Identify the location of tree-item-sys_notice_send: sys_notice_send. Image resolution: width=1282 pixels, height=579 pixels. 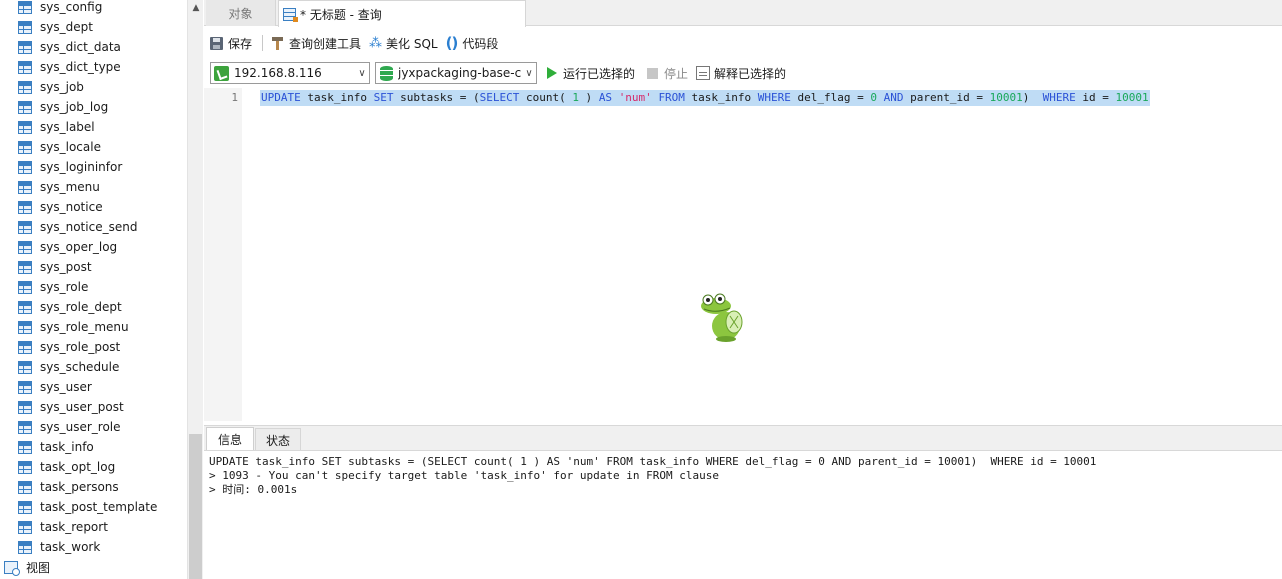
(77, 227).